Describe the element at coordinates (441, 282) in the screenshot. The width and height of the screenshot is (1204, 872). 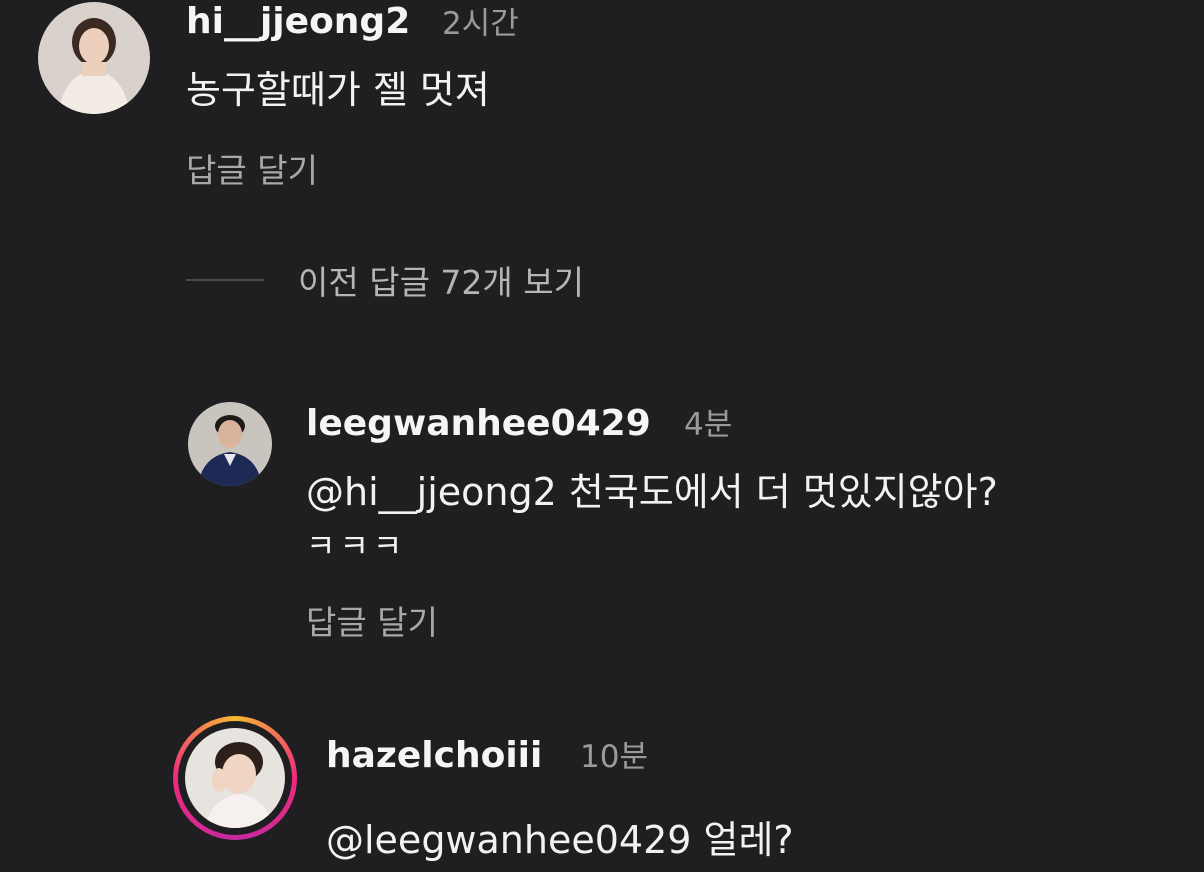
I see `view-previous-replies-label: 이전 답글 72개 보기` at that location.